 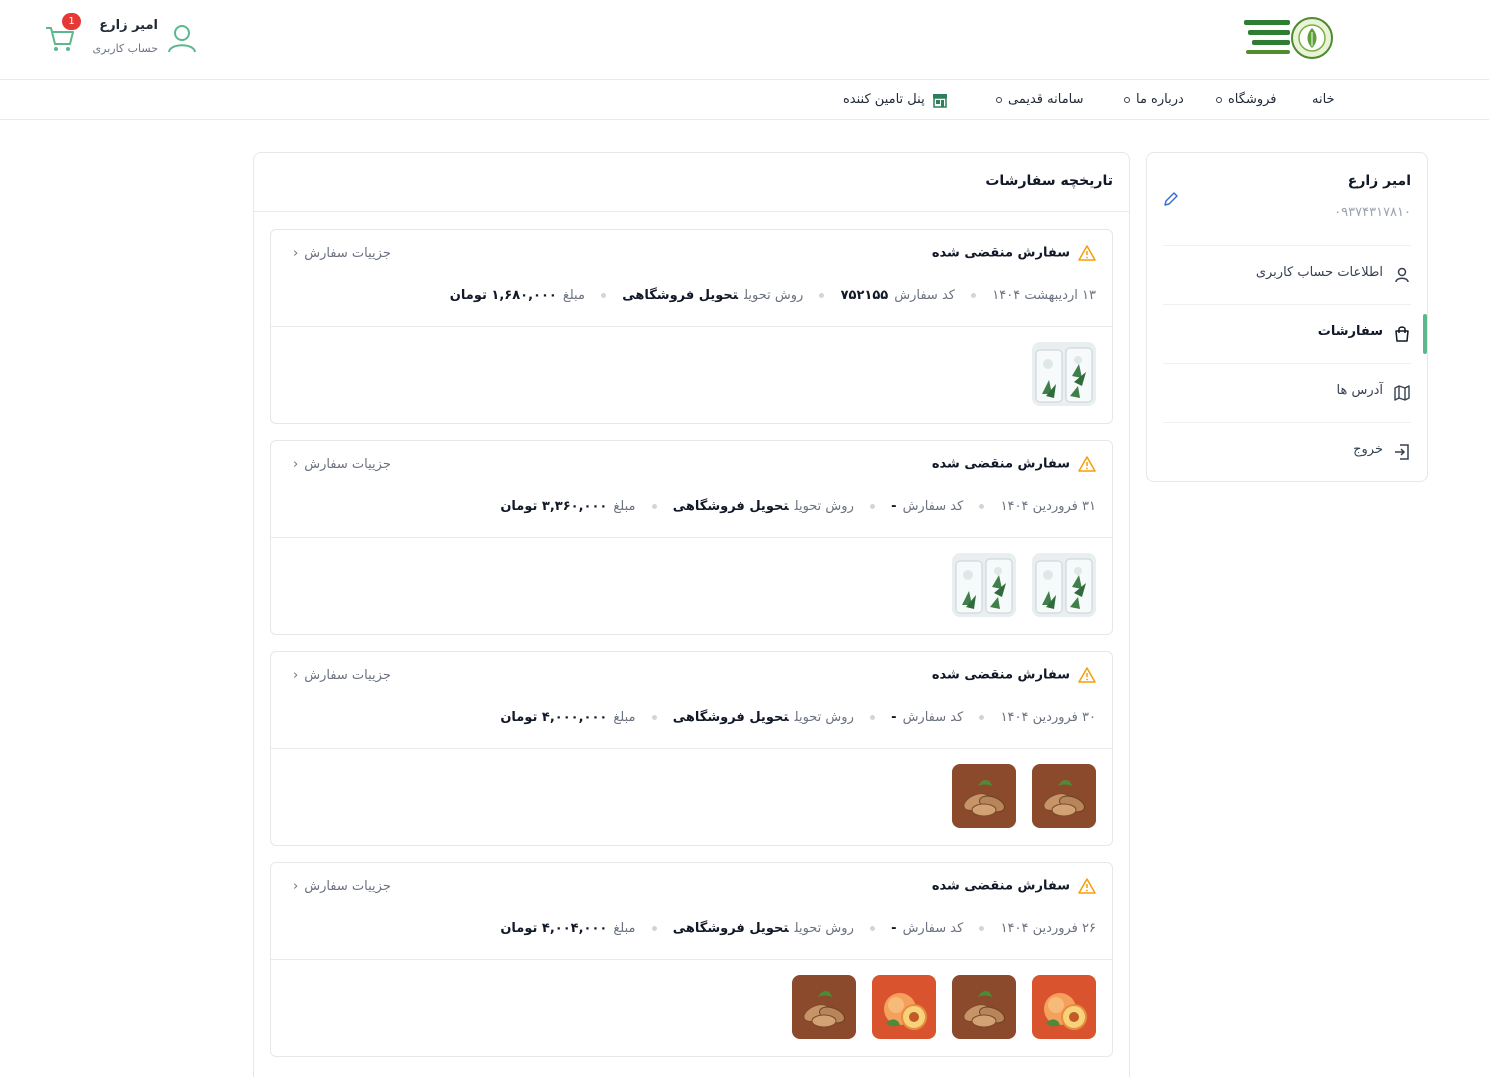 I want to click on page-title: تاریخچه سفارشات, so click(x=1049, y=181).